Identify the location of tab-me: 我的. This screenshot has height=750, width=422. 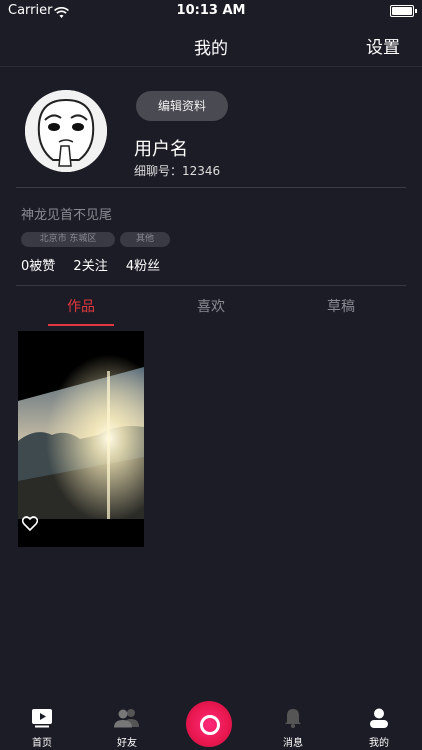
(379, 728).